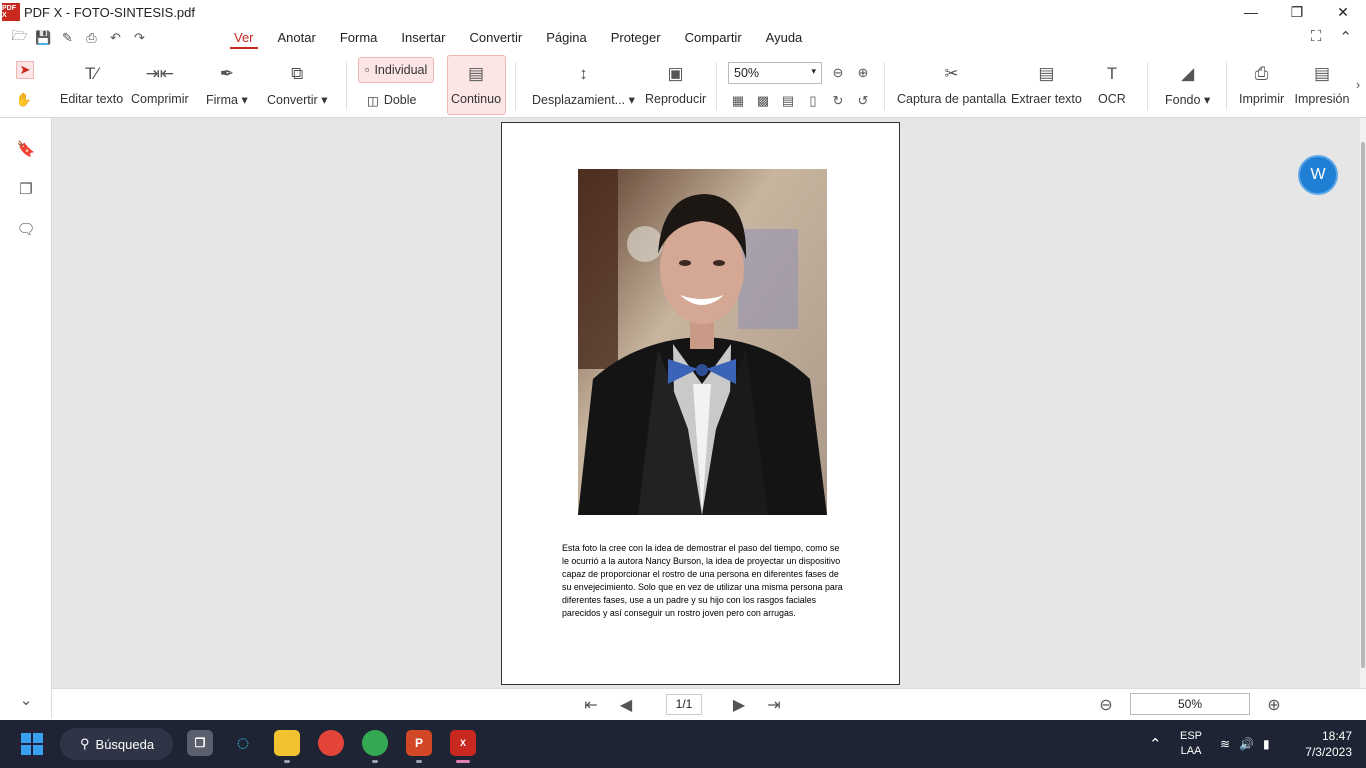  I want to click on single-page-label: Individual, so click(401, 70).